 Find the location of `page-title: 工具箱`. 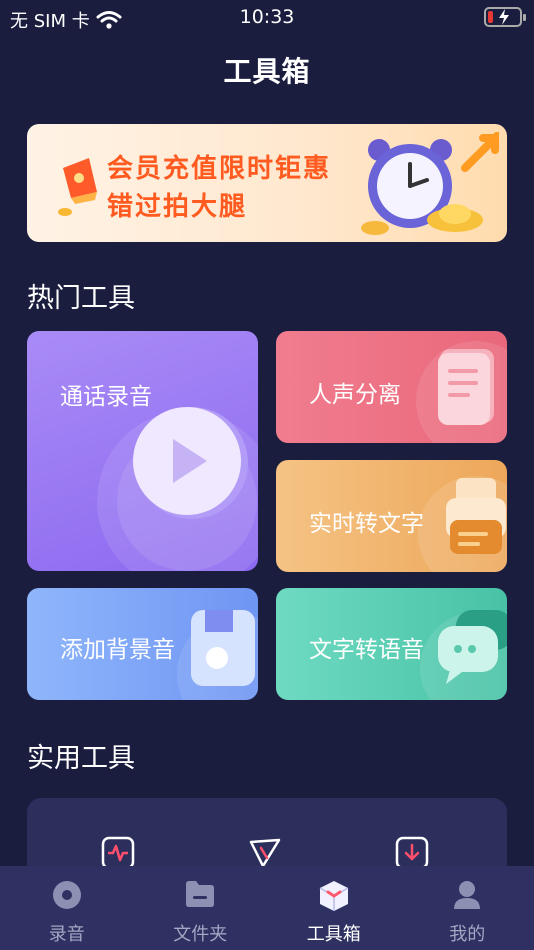

page-title: 工具箱 is located at coordinates (267, 71).